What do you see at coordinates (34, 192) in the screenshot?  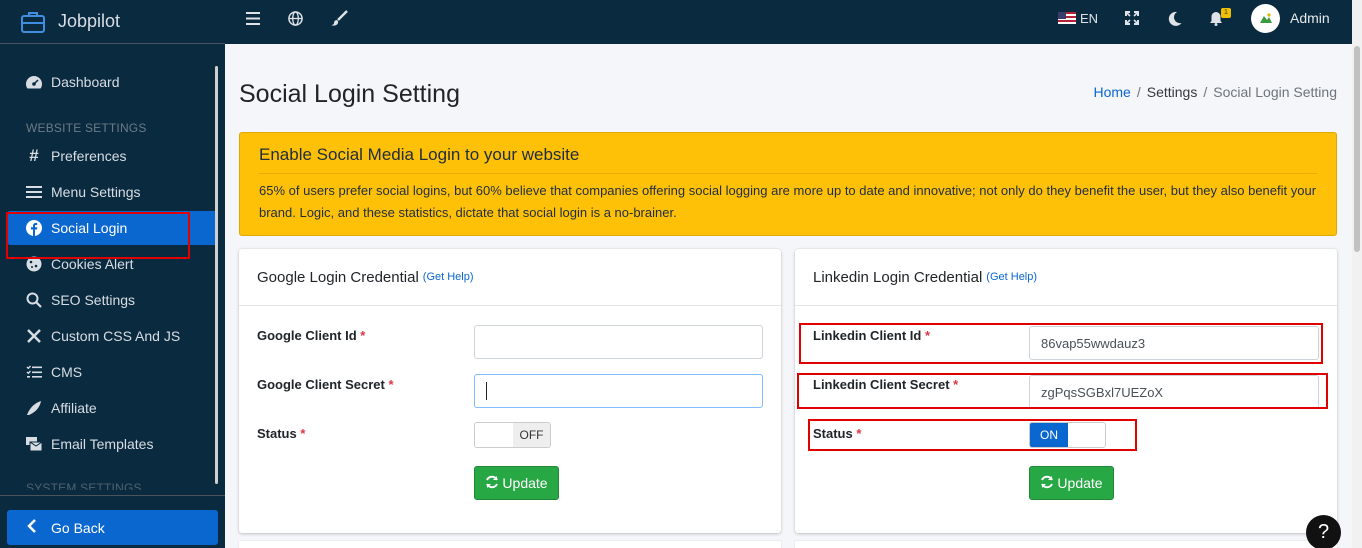 I see `bars-icon` at bounding box center [34, 192].